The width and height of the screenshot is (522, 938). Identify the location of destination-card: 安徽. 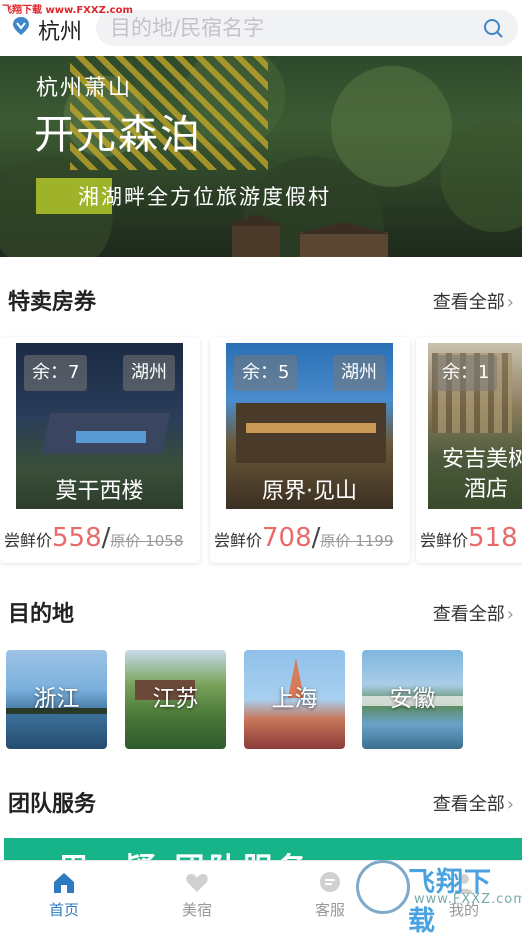
(412, 699).